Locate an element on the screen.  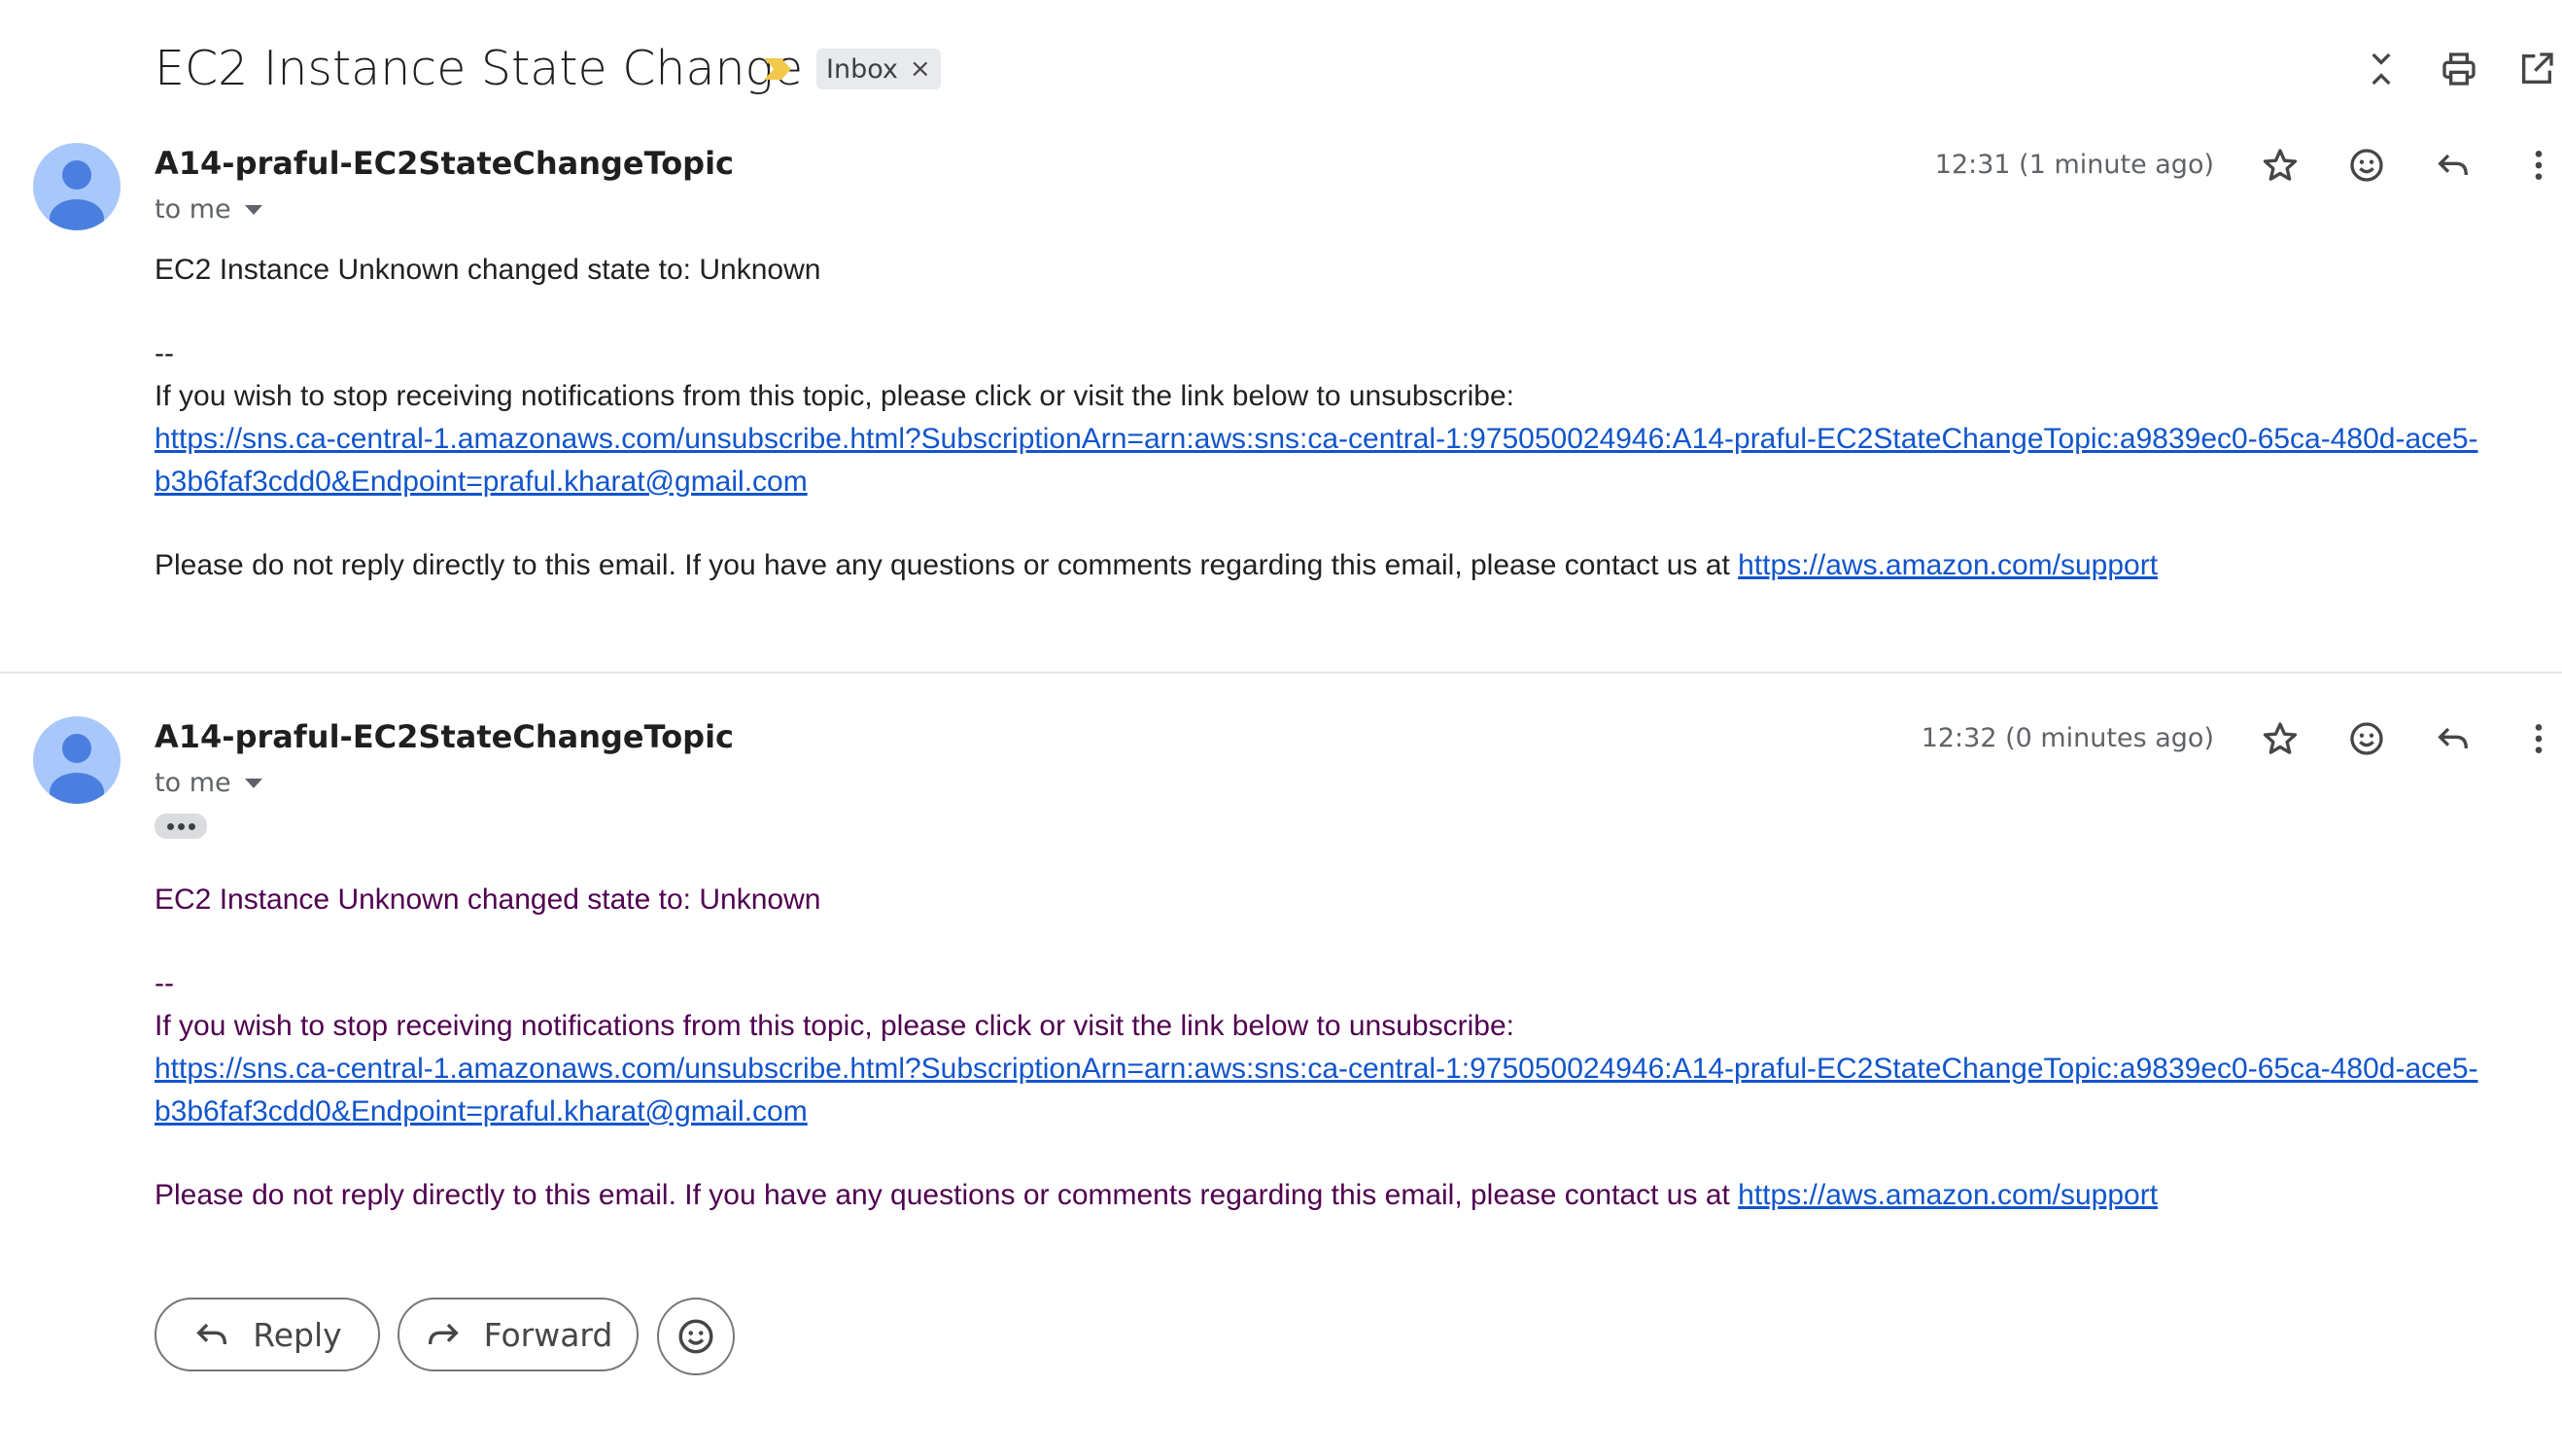
forward-button: Forward is located at coordinates (518, 1334).